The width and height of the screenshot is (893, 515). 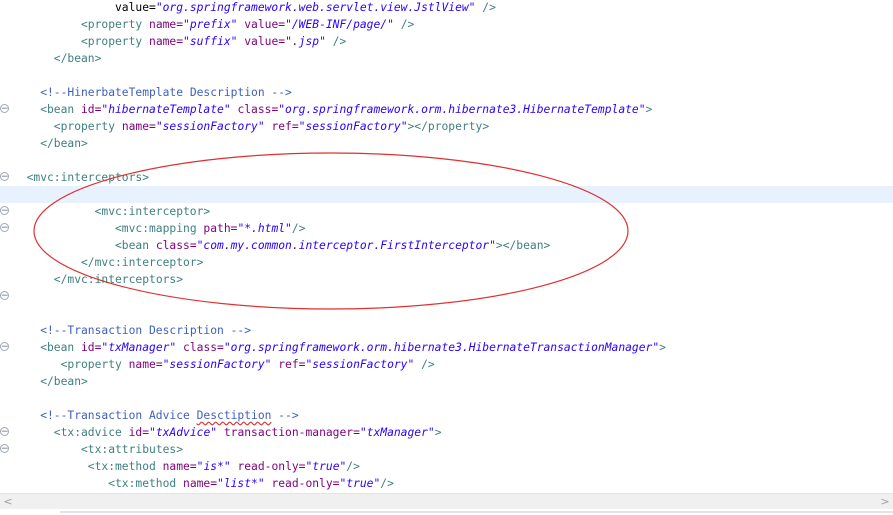 What do you see at coordinates (268, 466) in the screenshot?
I see `code-token: read-only=` at bounding box center [268, 466].